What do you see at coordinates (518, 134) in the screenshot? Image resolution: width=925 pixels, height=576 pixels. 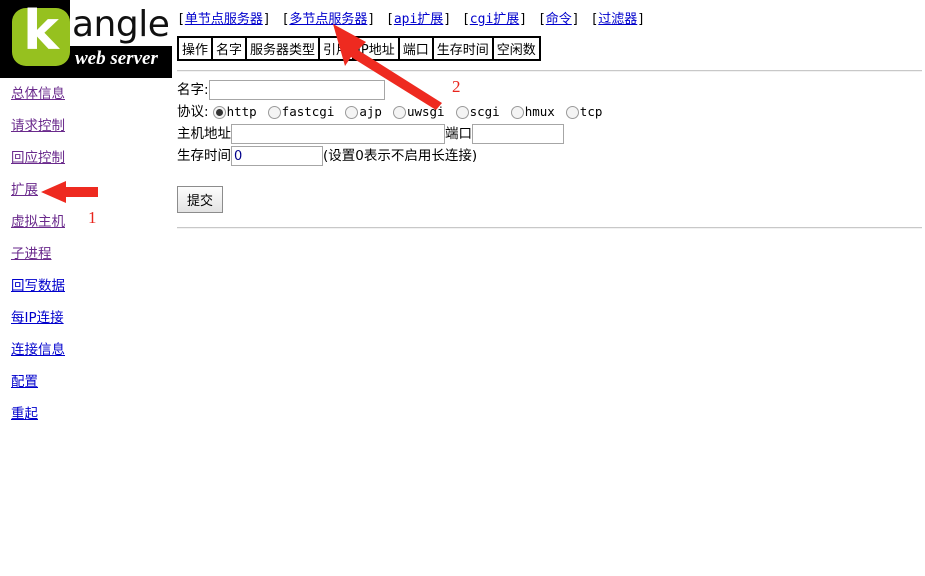 I see `port-input` at bounding box center [518, 134].